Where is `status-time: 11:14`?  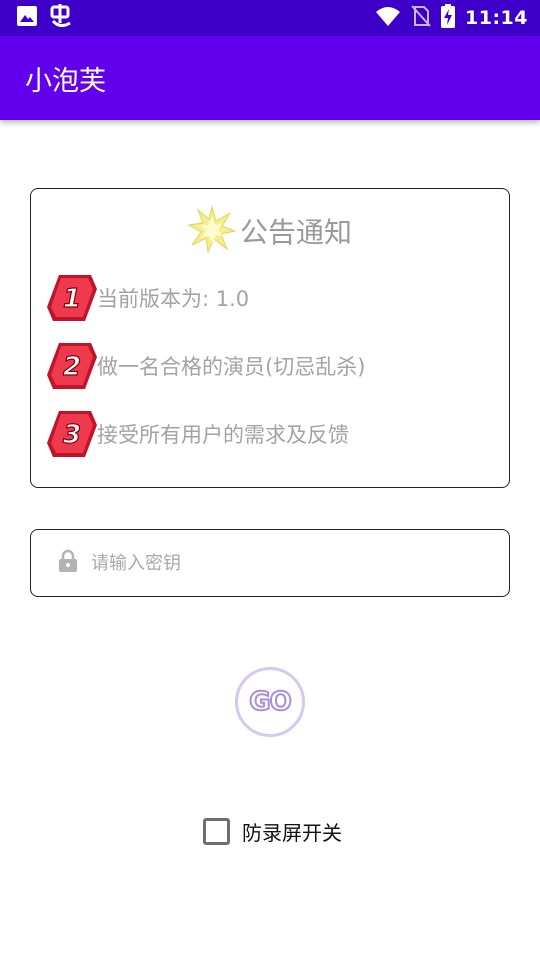
status-time: 11:14 is located at coordinates (496, 18).